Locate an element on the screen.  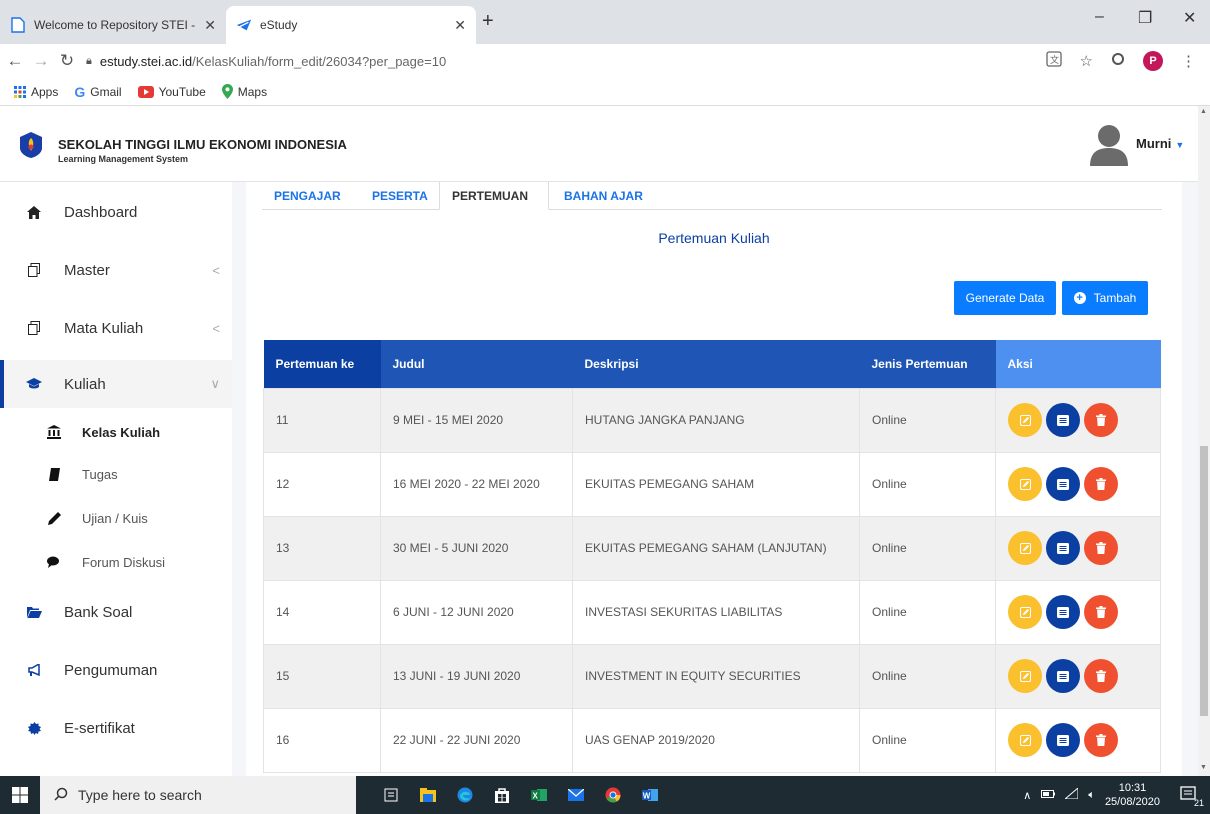
copy-icon is located at coordinates (34, 270).